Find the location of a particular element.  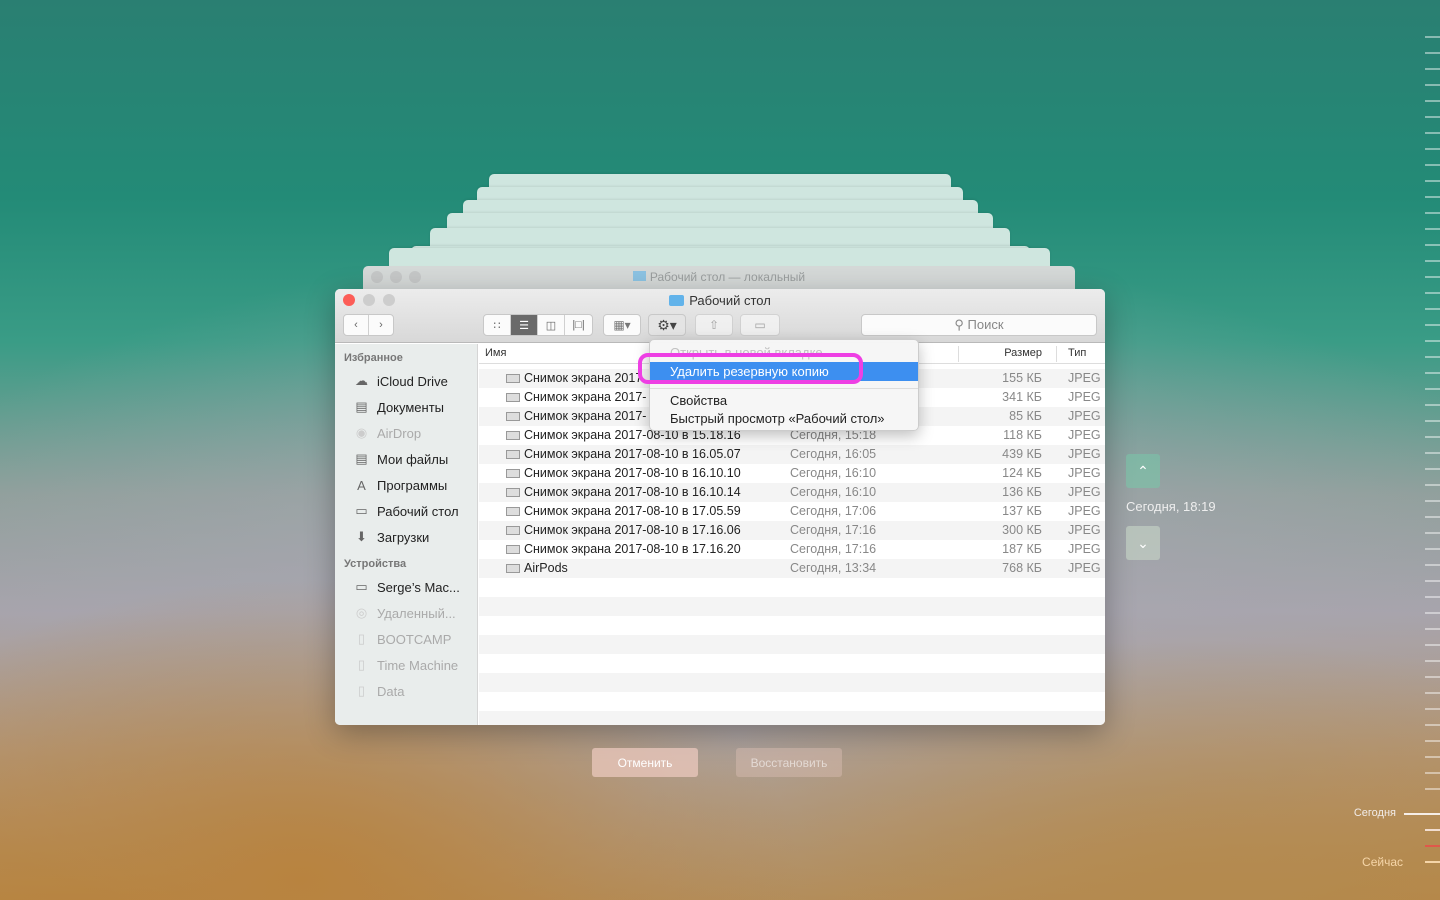

action-button: ⚙▾ is located at coordinates (667, 325).